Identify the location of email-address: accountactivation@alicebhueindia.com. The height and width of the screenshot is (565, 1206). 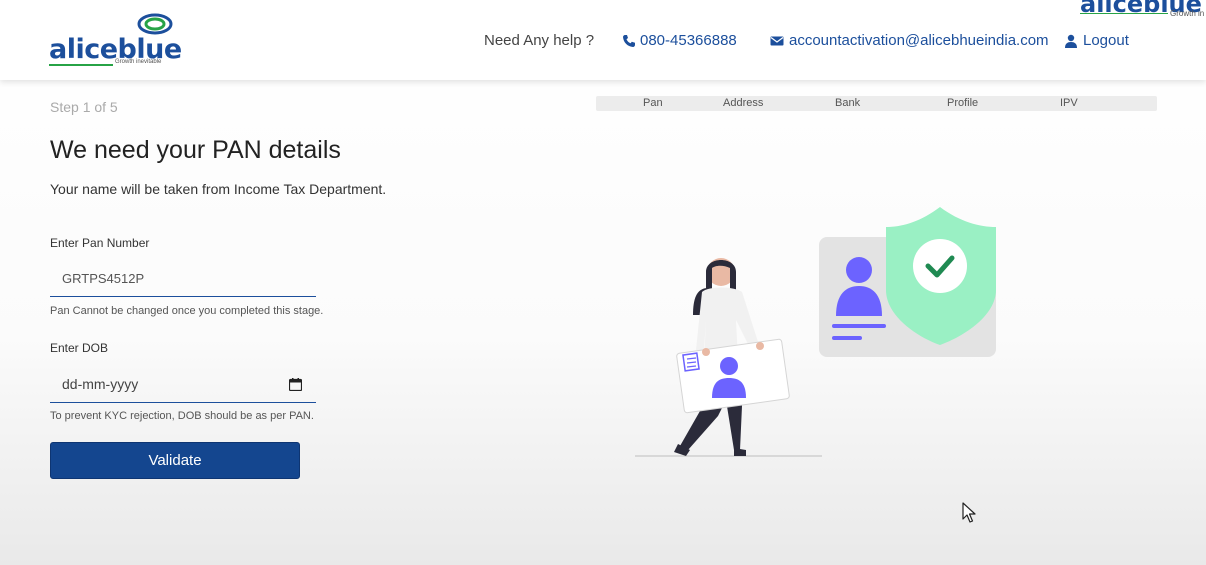
(919, 40).